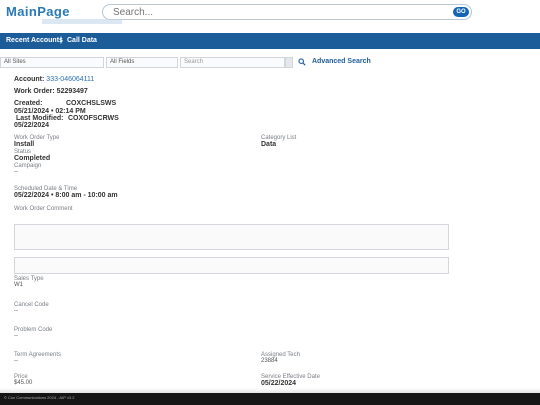 The height and width of the screenshot is (405, 540). I want to click on fields-select: All Fields, so click(142, 62).